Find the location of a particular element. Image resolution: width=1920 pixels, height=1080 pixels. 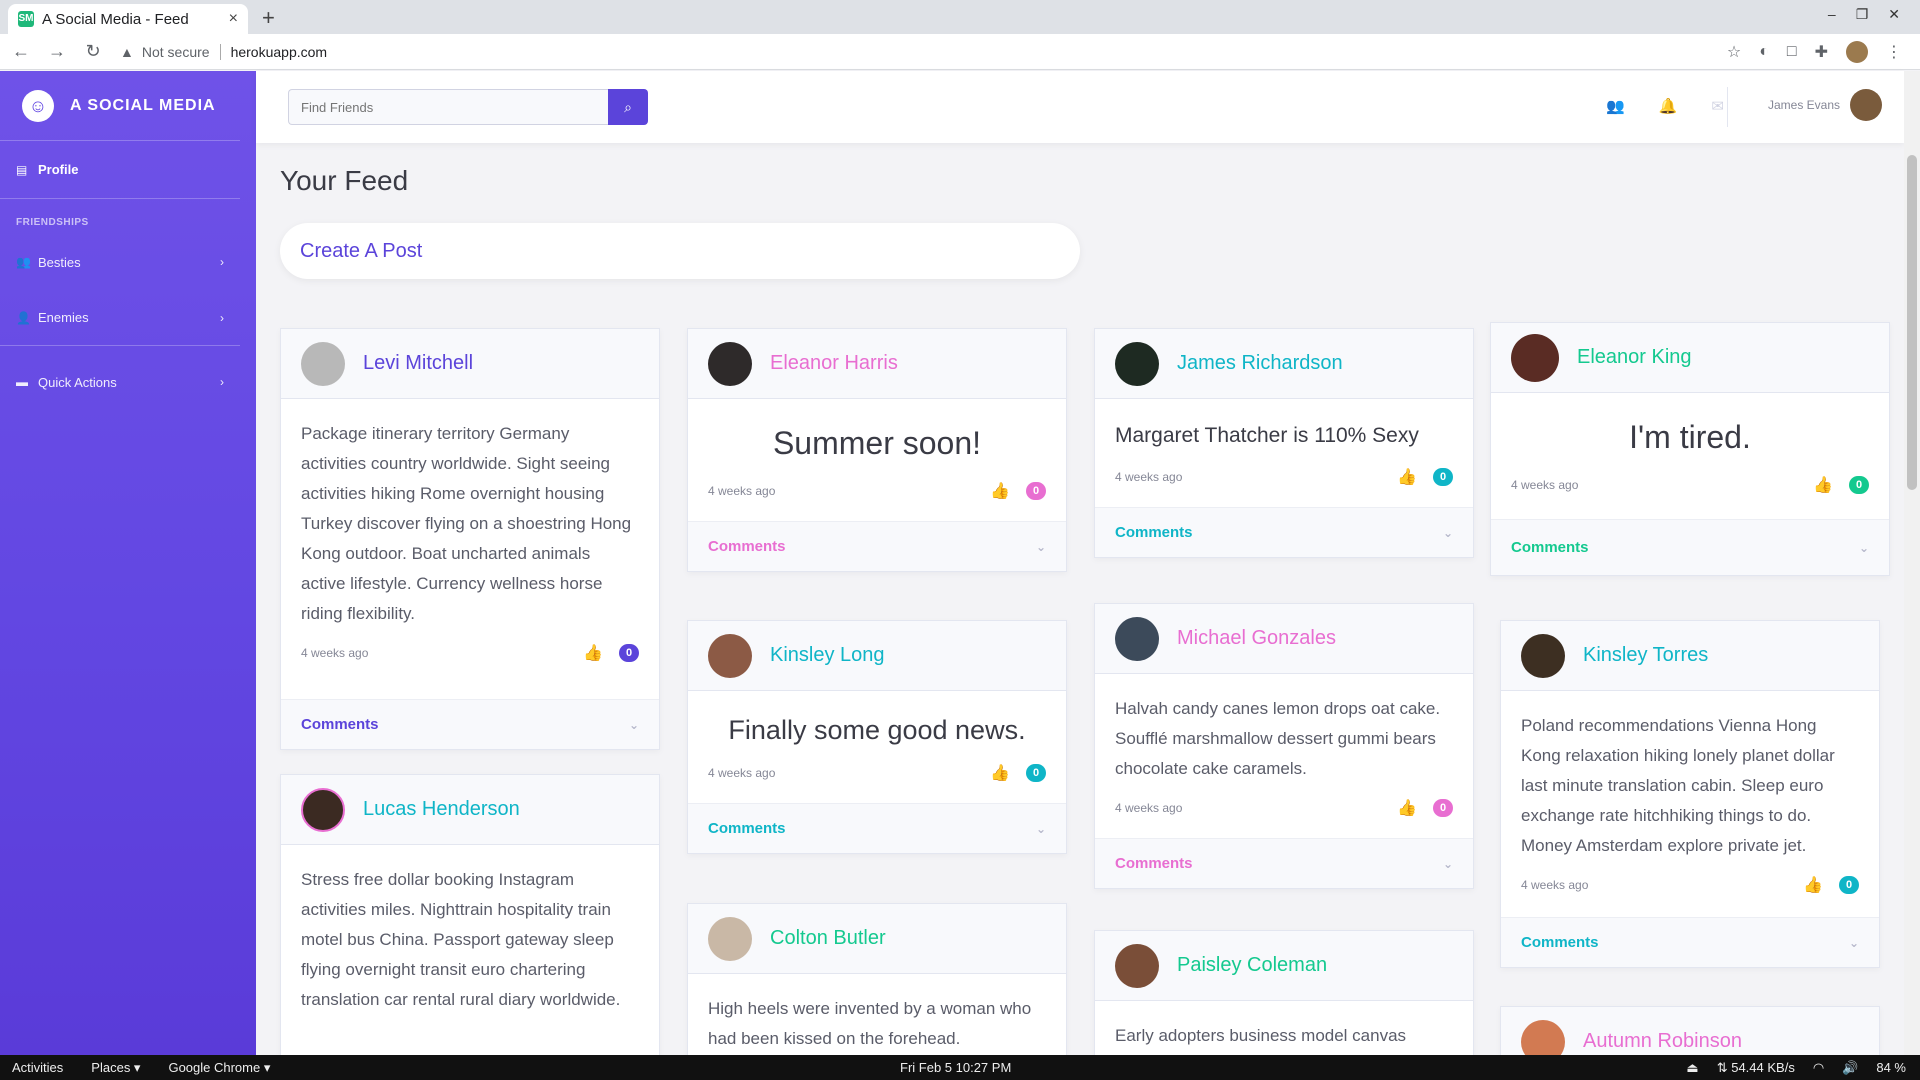

envelope-icon: ✉ is located at coordinates (1717, 106).